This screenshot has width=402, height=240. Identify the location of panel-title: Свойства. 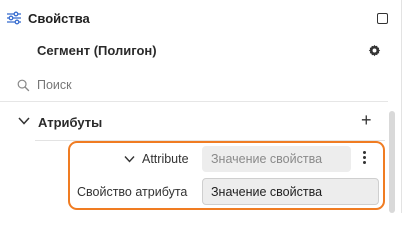
(59, 18).